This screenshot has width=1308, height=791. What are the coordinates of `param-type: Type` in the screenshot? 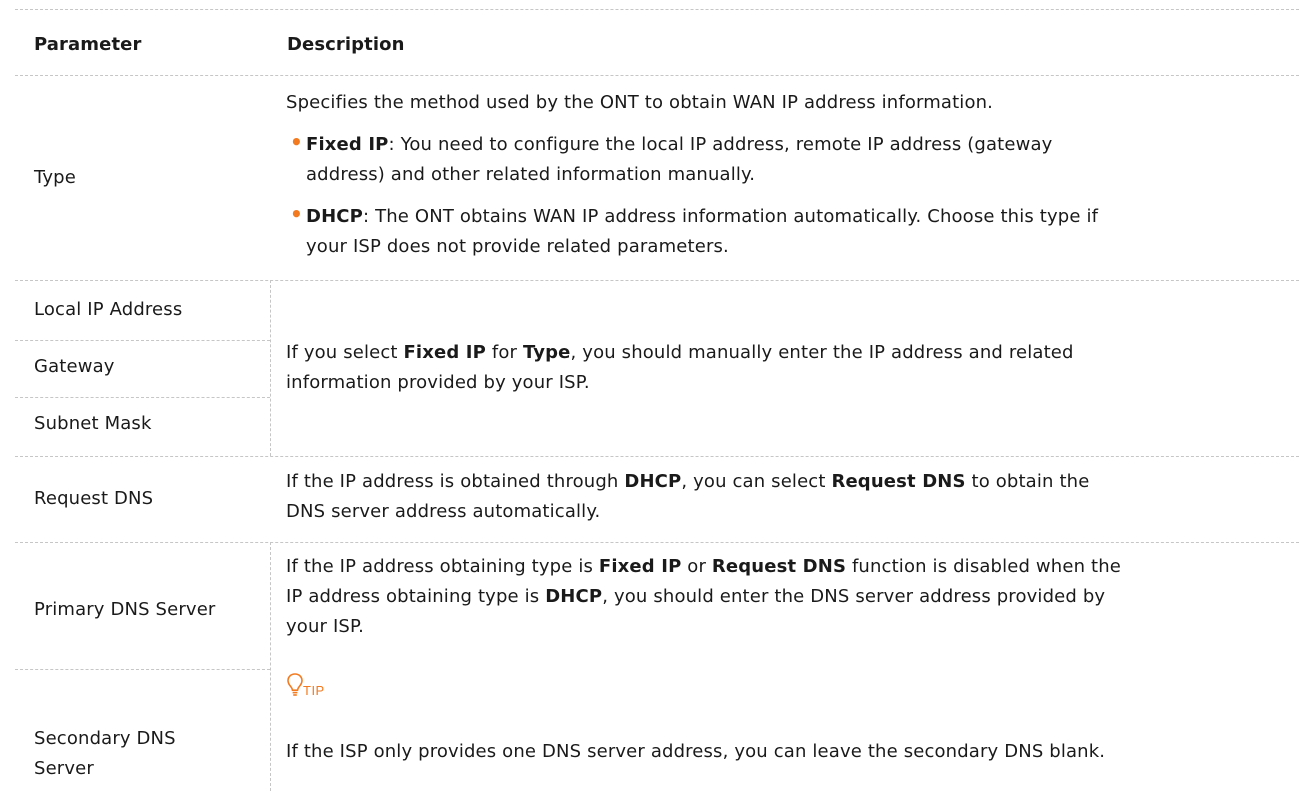 It's located at (55, 177).